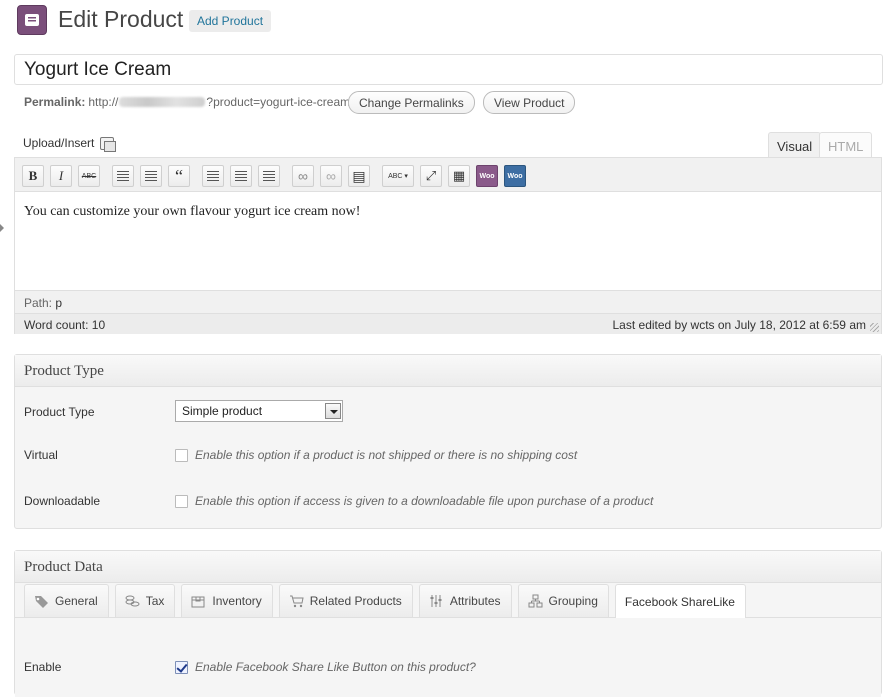 The width and height of the screenshot is (884, 697). What do you see at coordinates (151, 176) in the screenshot?
I see `numbered-list-icon` at bounding box center [151, 176].